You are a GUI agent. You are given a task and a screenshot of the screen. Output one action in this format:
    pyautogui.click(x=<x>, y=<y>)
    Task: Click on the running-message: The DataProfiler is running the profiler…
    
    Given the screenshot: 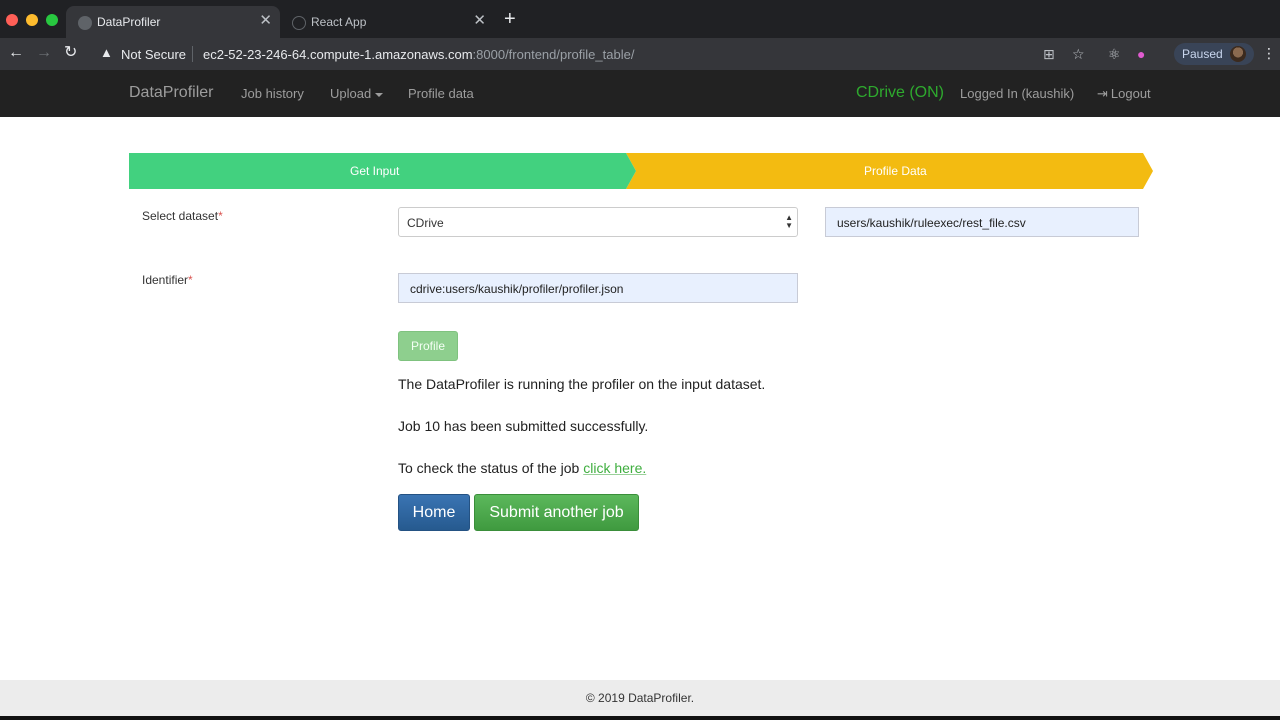 What is the action you would take?
    pyautogui.click(x=582, y=384)
    